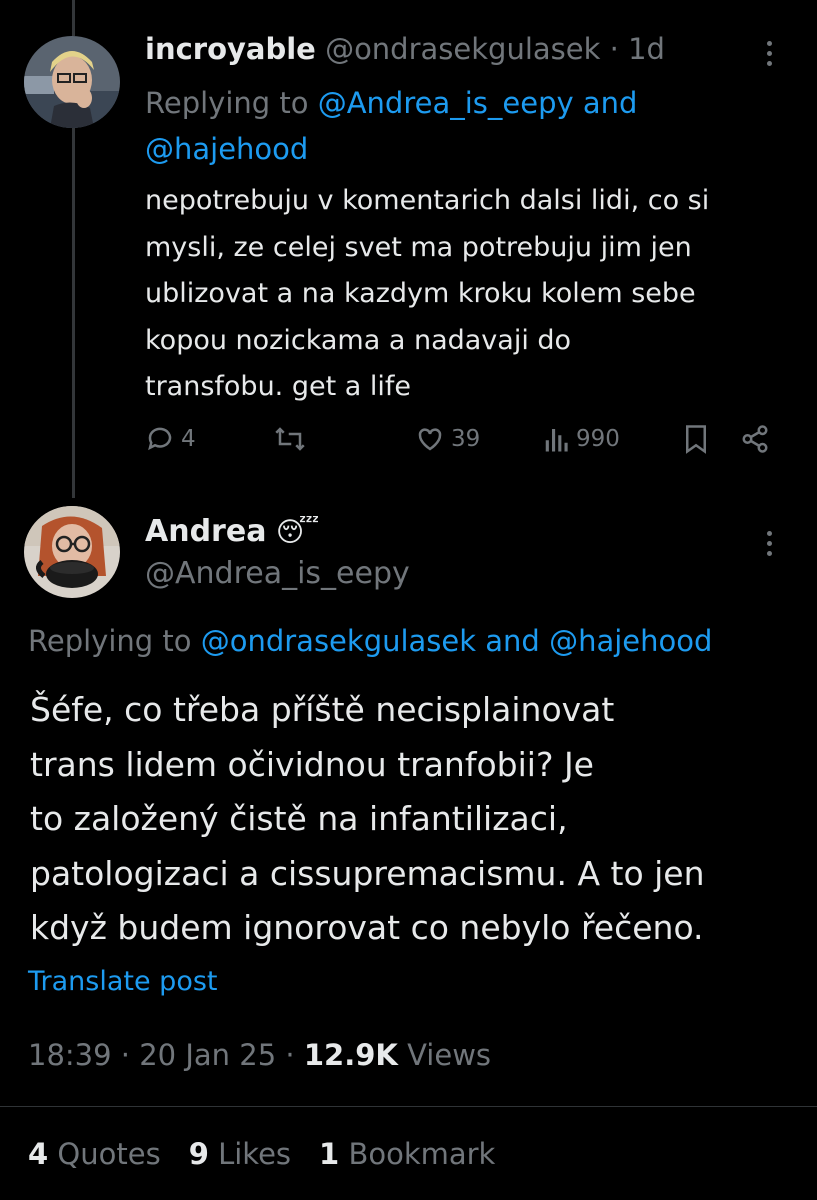  What do you see at coordinates (322, 709) in the screenshot?
I see `body-line: Šéfe, co třeba příště necisplainovat` at bounding box center [322, 709].